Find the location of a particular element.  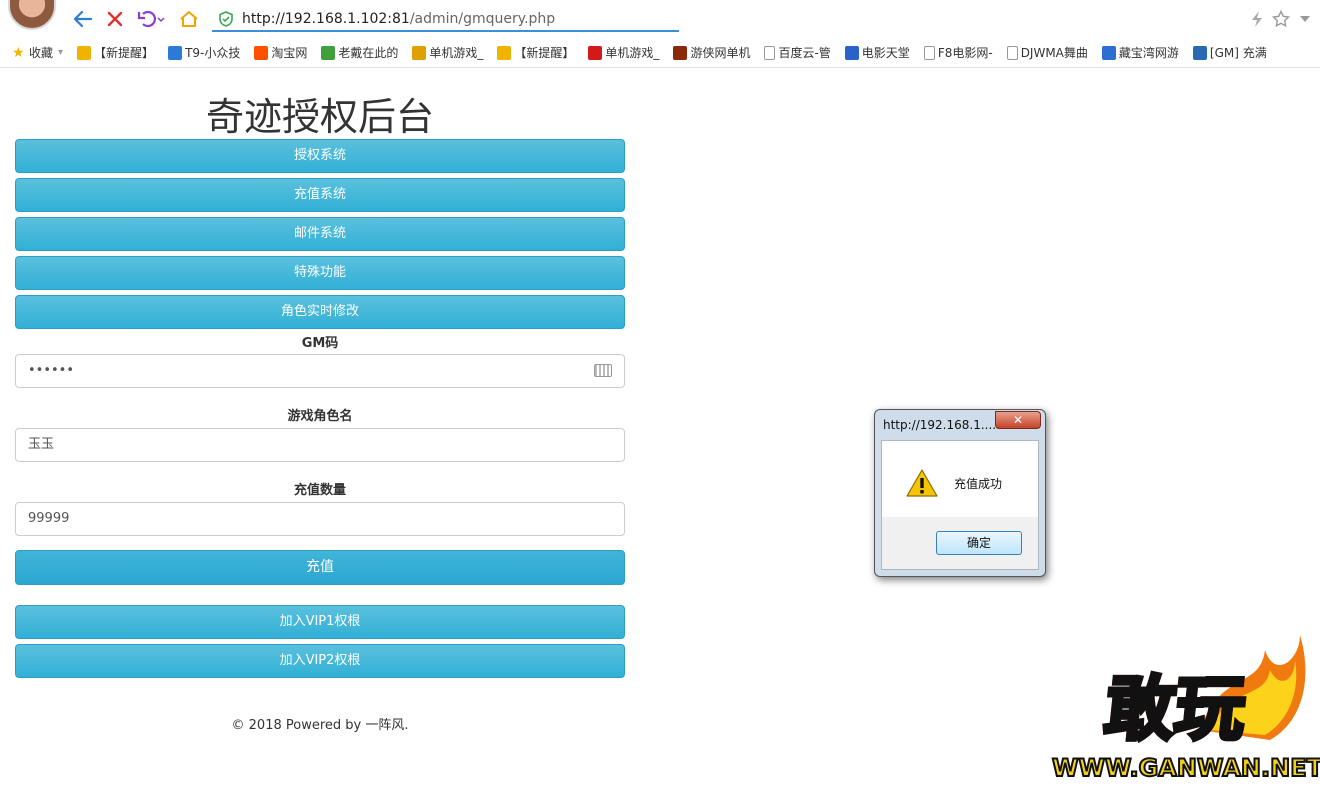

bookmark-label: 老戴在此的 is located at coordinates (368, 53).